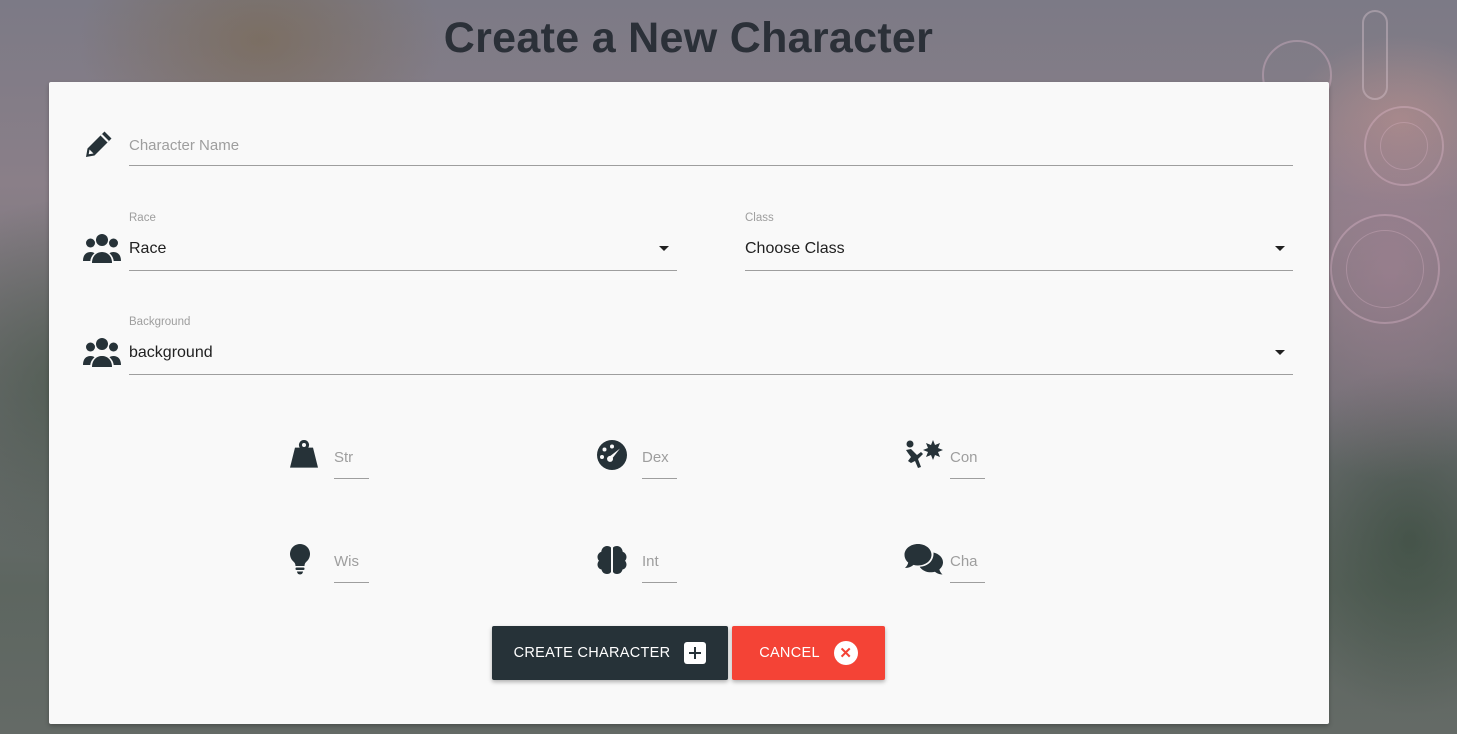 The image size is (1457, 734). Describe the element at coordinates (964, 561) in the screenshot. I see `cha-placeholder: Cha` at that location.